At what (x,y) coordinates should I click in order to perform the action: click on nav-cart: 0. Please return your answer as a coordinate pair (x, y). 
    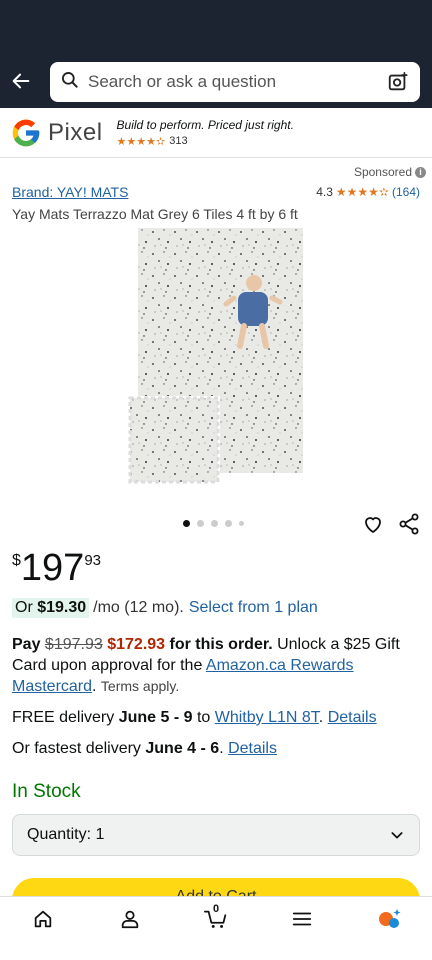
    Looking at the image, I should click on (216, 919).